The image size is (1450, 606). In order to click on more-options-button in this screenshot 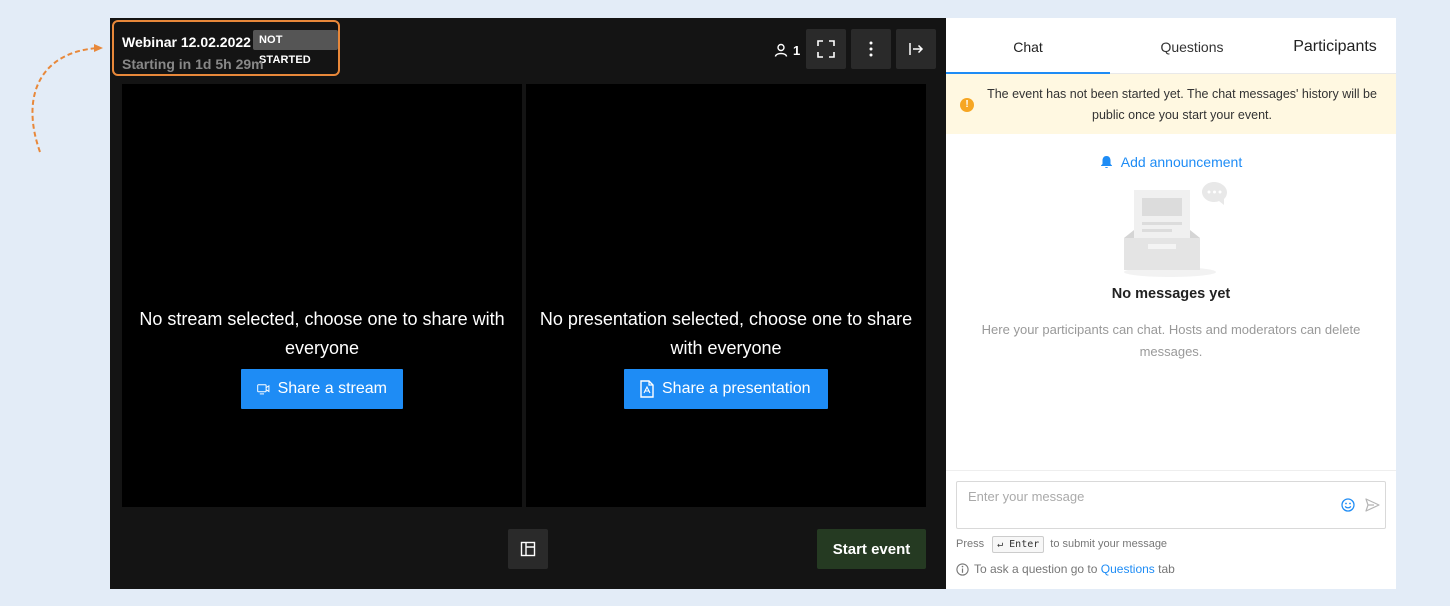, I will do `click(871, 49)`.